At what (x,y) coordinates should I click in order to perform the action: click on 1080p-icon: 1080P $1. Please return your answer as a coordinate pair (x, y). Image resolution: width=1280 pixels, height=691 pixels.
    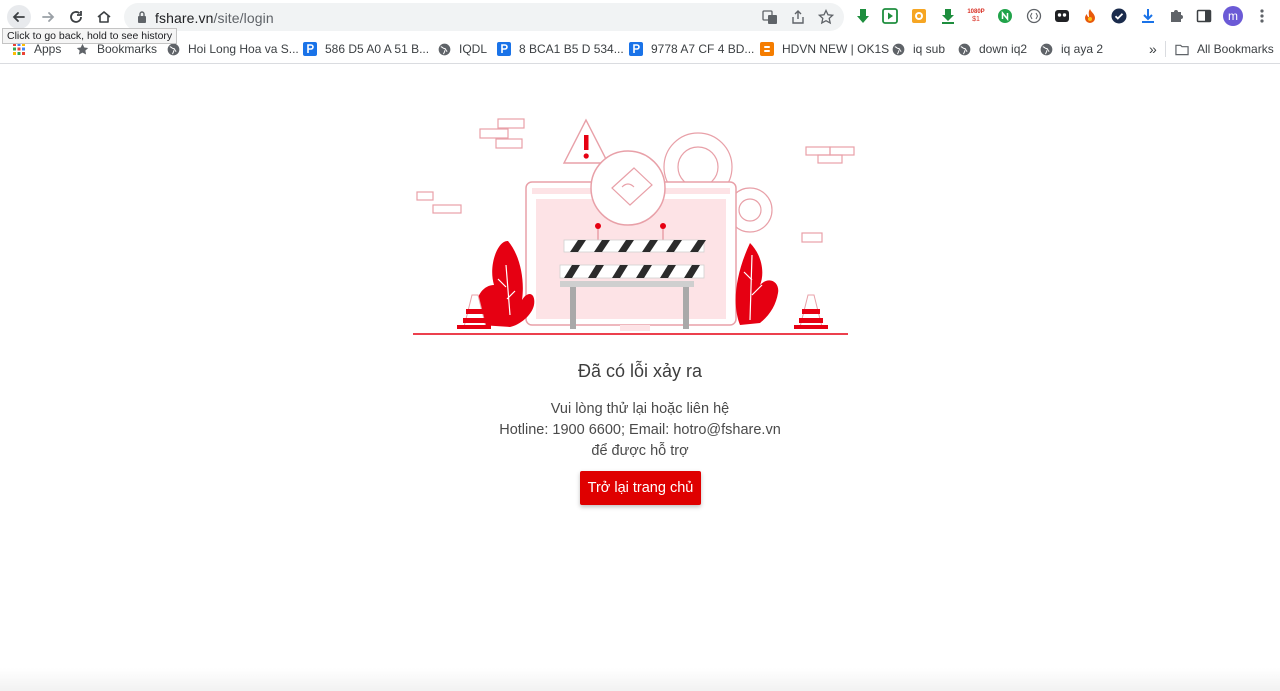
    Looking at the image, I should click on (976, 16).